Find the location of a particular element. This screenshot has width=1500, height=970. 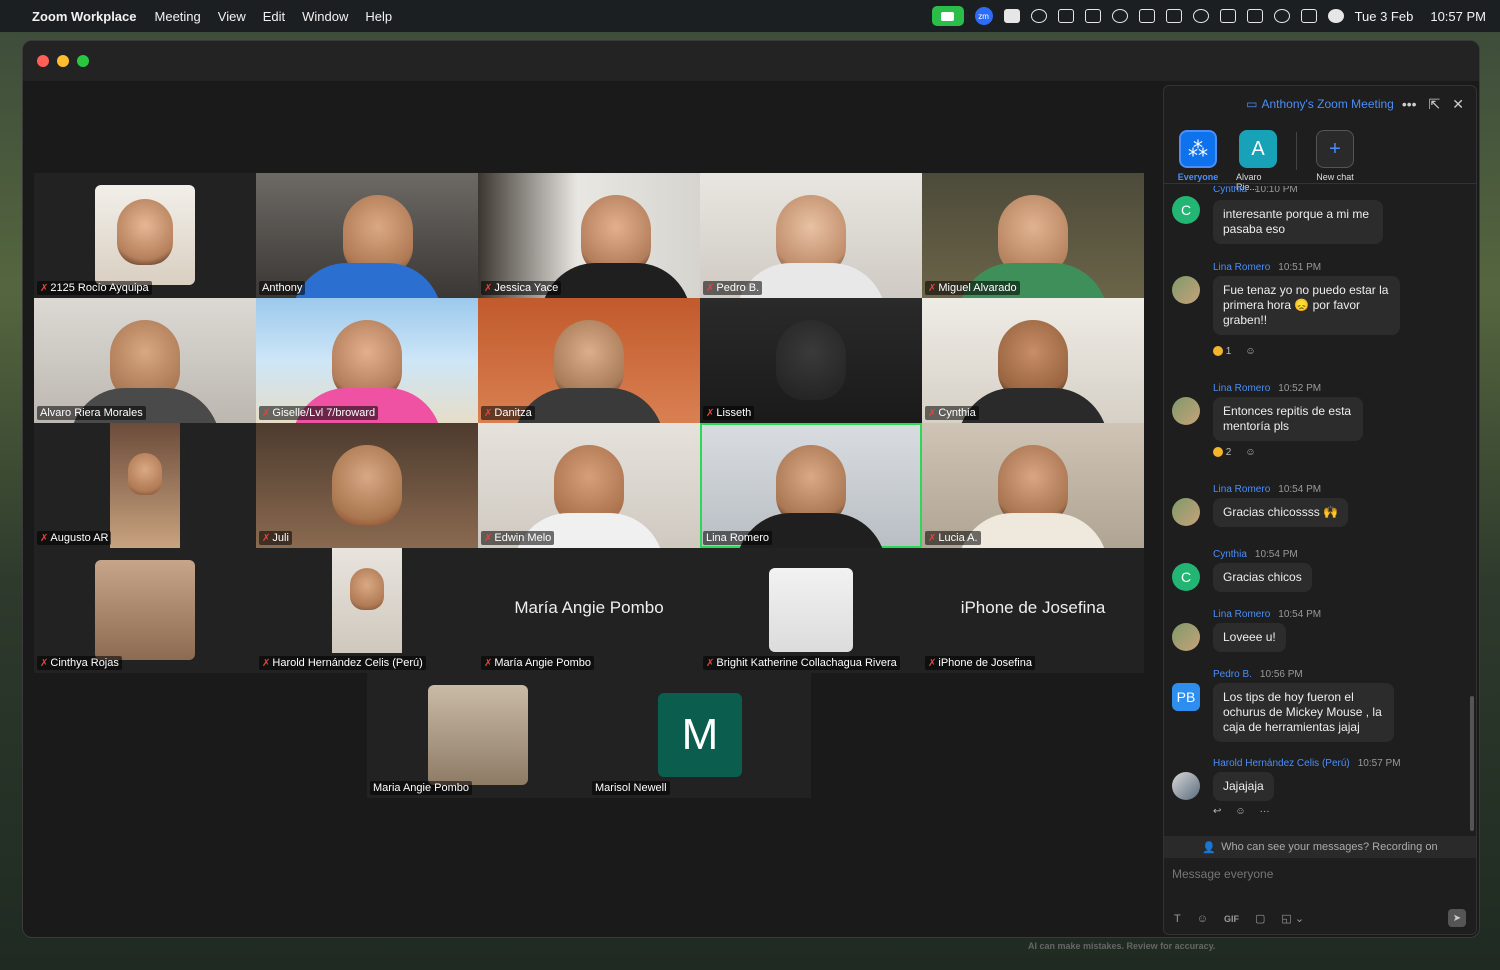

video-tile: ✗ Juli is located at coordinates (367, 485).